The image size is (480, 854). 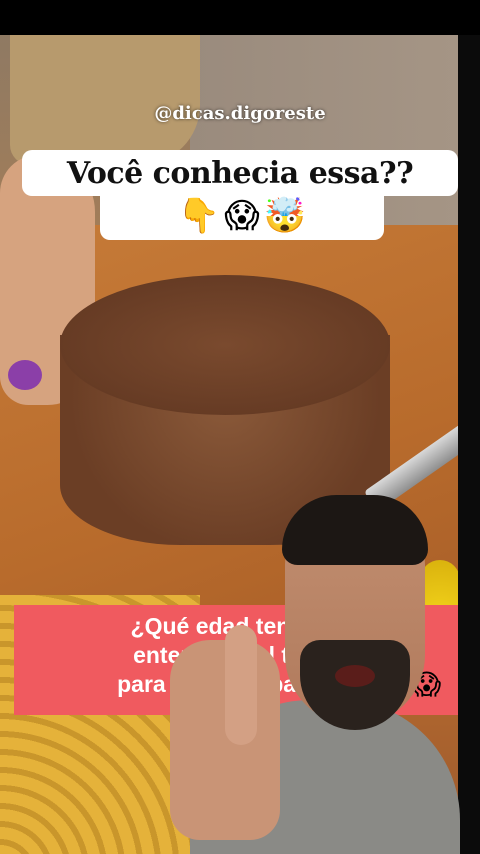 I want to click on caption-text: Você conhecia essa??, so click(x=240, y=173).